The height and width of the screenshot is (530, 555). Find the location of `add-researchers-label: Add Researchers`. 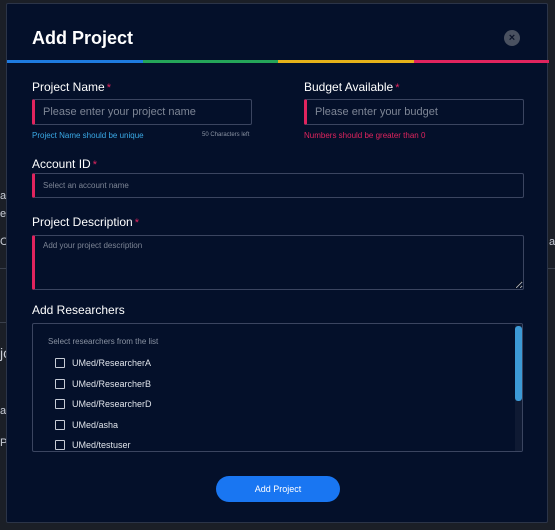

add-researchers-label: Add Researchers is located at coordinates (78, 310).